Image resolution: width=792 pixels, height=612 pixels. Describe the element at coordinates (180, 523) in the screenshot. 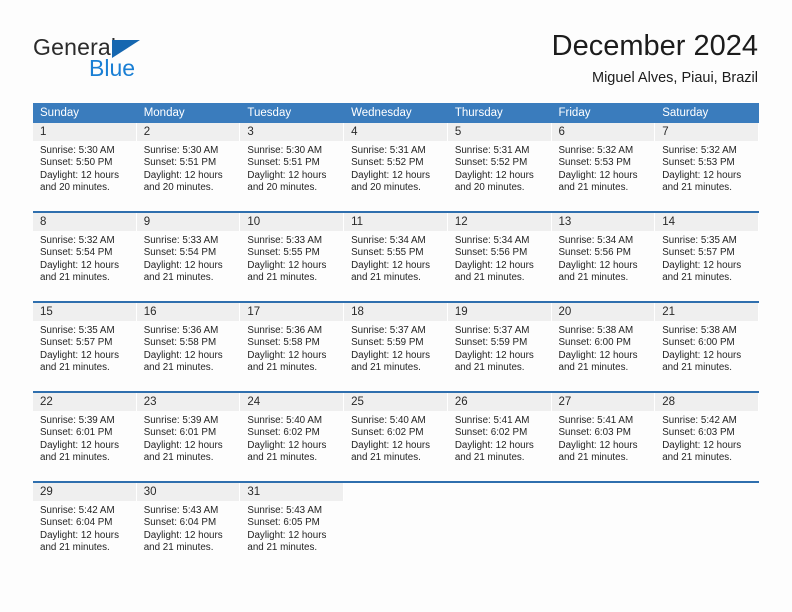

I see `sunset-text: Sunset: 6:04 PM` at that location.